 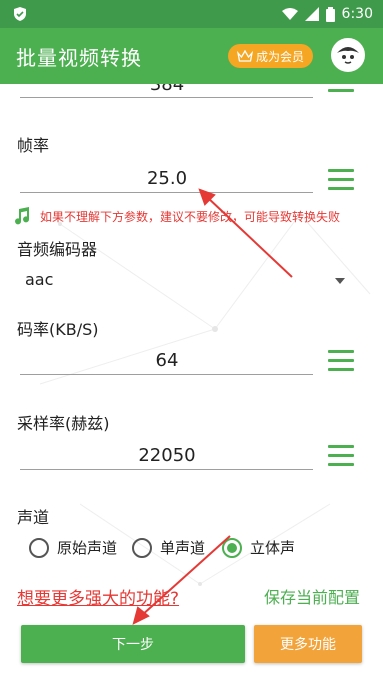 I want to click on save-config-link: 保存当前配置, so click(x=312, y=596).